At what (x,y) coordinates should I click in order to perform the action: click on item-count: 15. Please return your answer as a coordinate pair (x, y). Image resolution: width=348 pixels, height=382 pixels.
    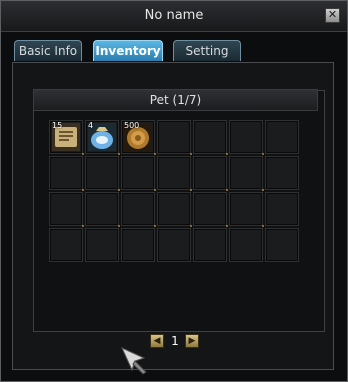
    Looking at the image, I should click on (57, 125).